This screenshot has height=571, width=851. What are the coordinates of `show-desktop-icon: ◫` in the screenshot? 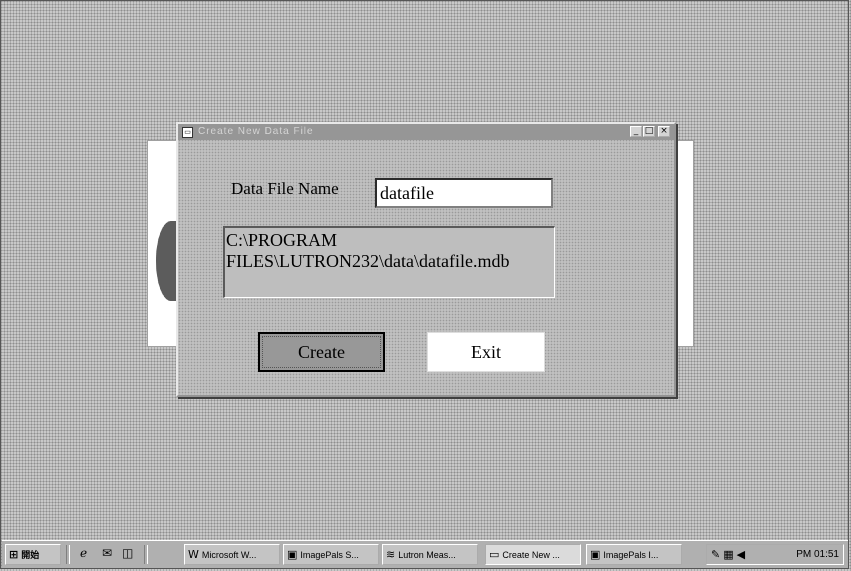 It's located at (127, 553).